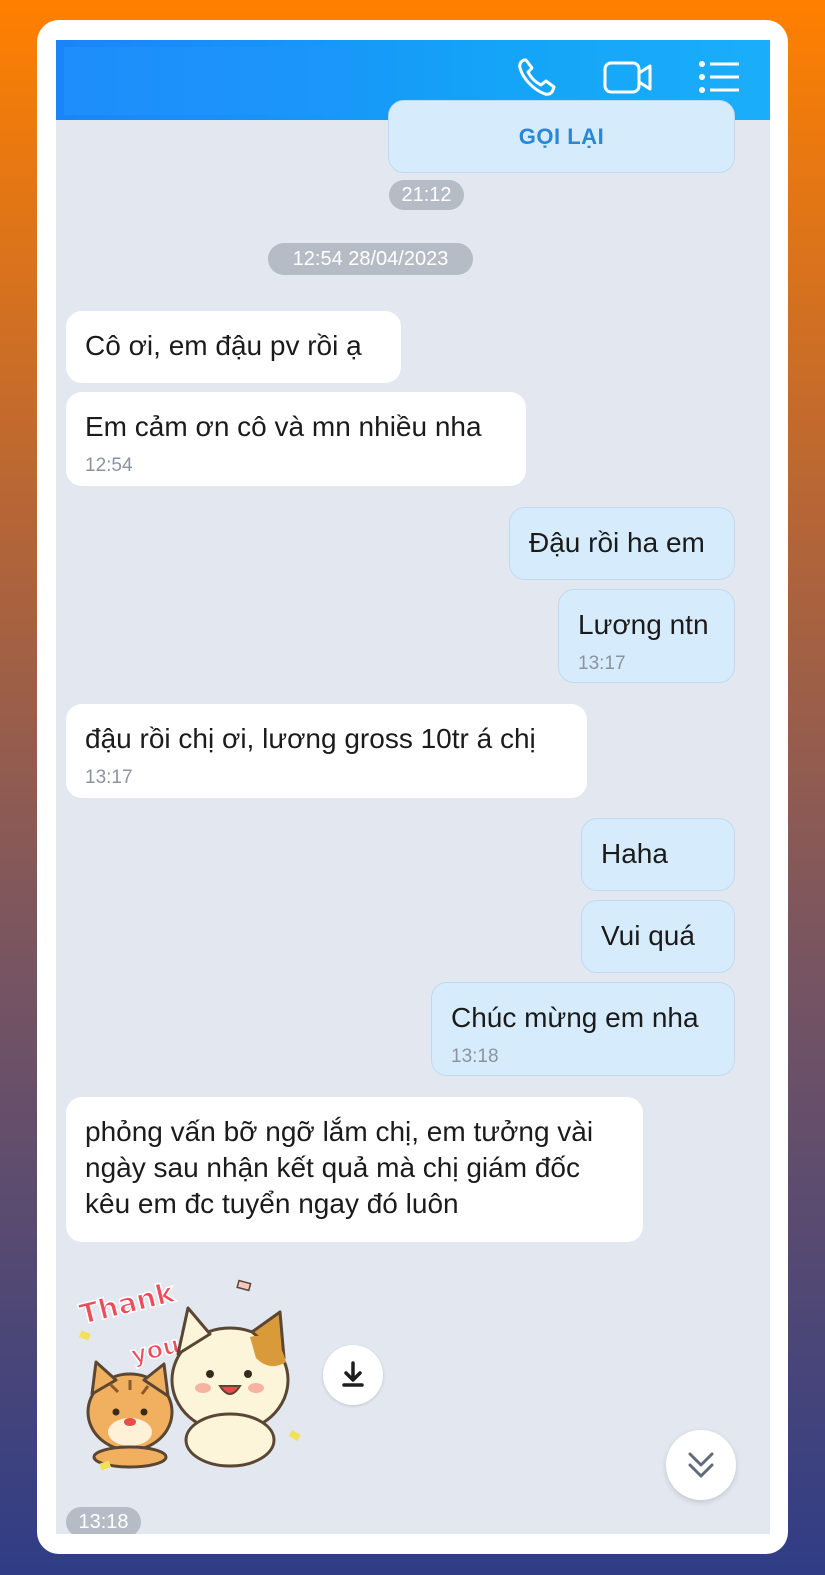 This screenshot has width=825, height=1575. I want to click on thank-you-cat-sticker: Thank you!!, so click(190, 1367).